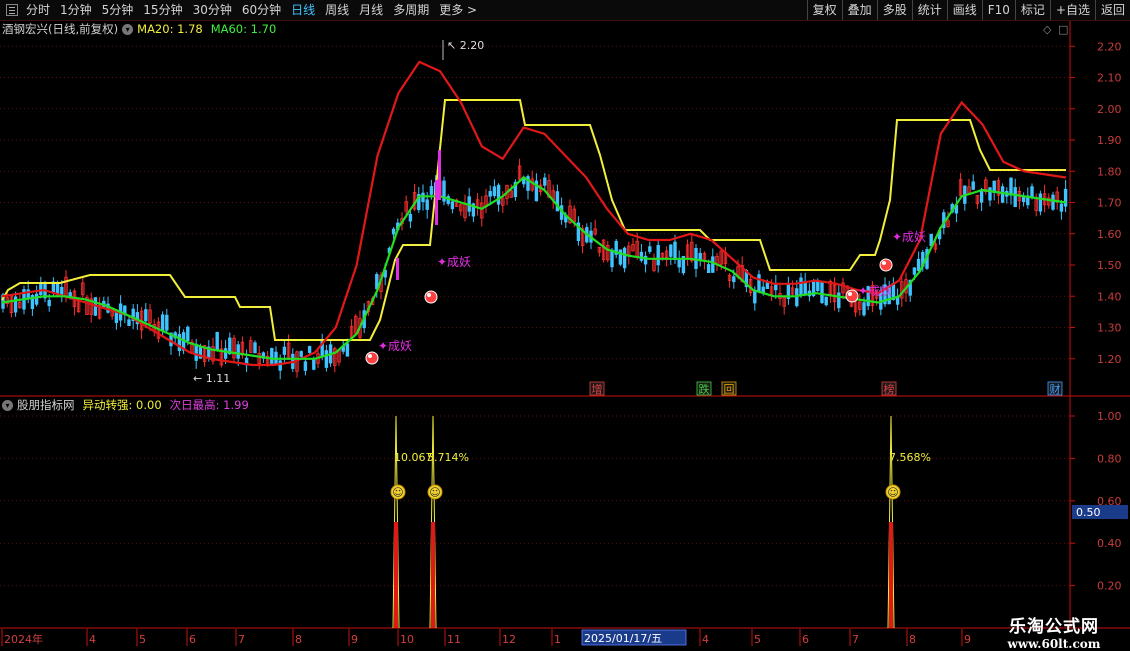 The height and width of the screenshot is (651, 1130). Describe the element at coordinates (1054, 644) in the screenshot. I see `watermark-url: www.60lt.com` at that location.